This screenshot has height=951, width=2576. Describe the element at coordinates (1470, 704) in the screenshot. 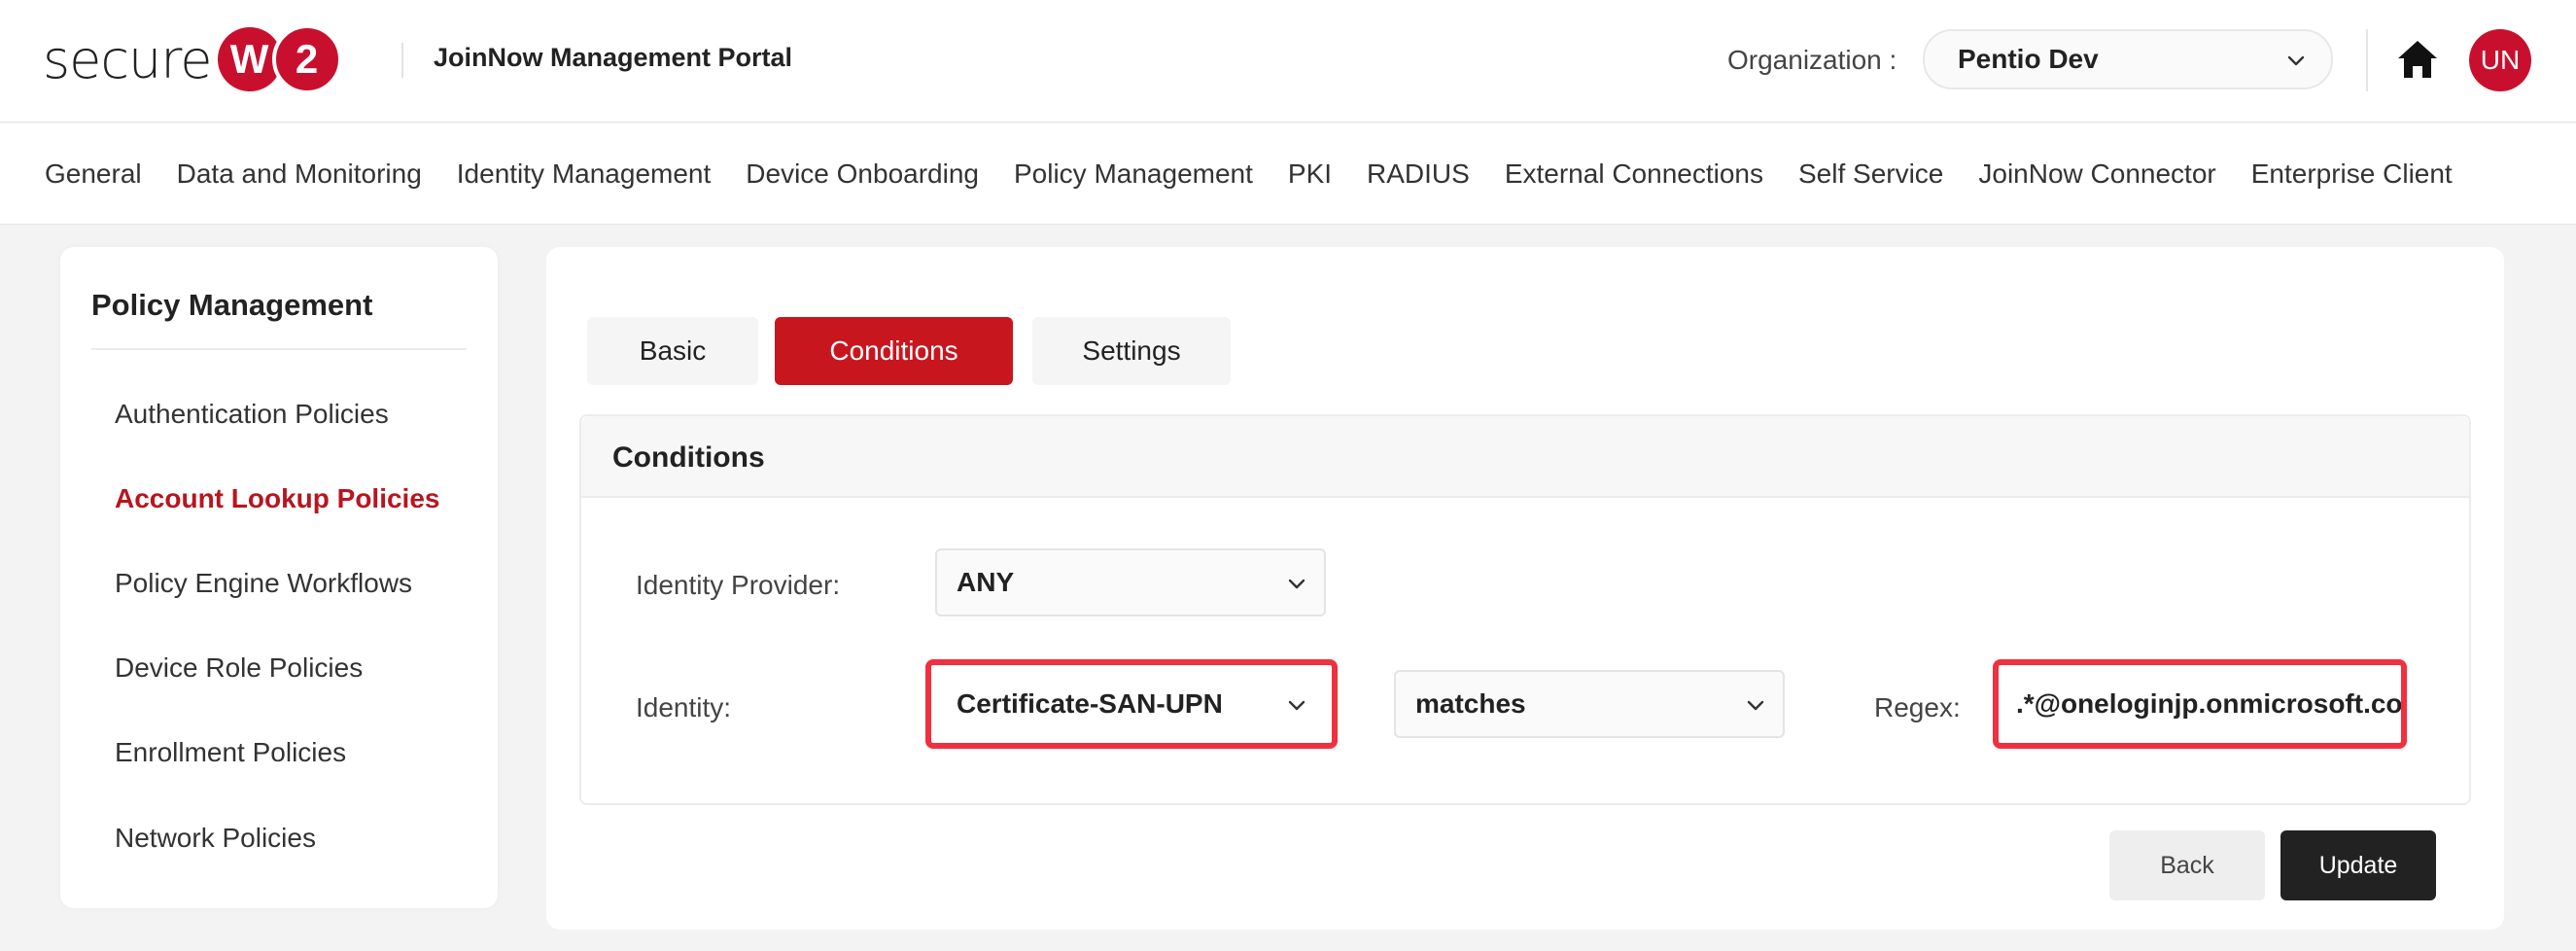

I see `operator-value: matches` at that location.